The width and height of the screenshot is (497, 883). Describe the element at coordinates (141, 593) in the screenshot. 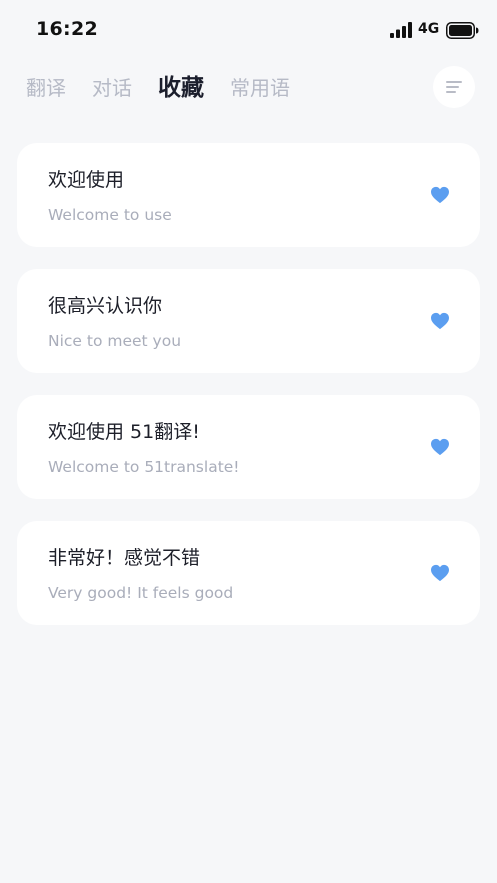

I see `translation-text: Very good! It feels good` at that location.